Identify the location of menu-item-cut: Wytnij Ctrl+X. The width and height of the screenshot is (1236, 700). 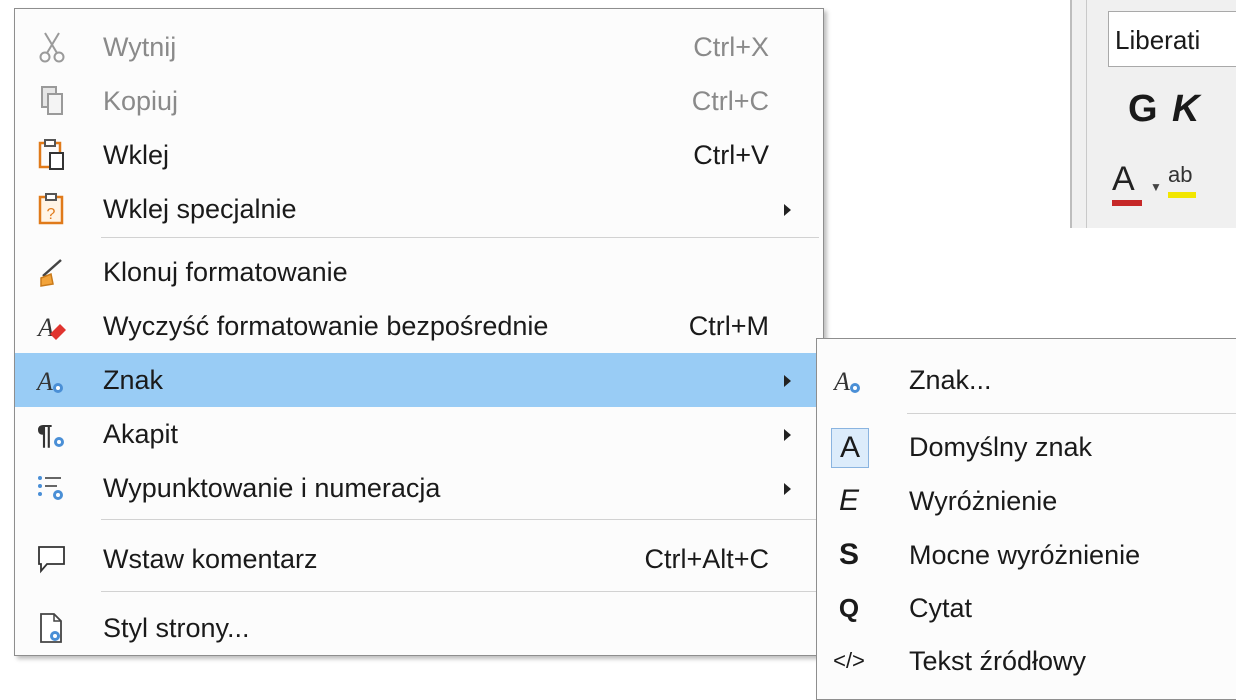
(418, 47).